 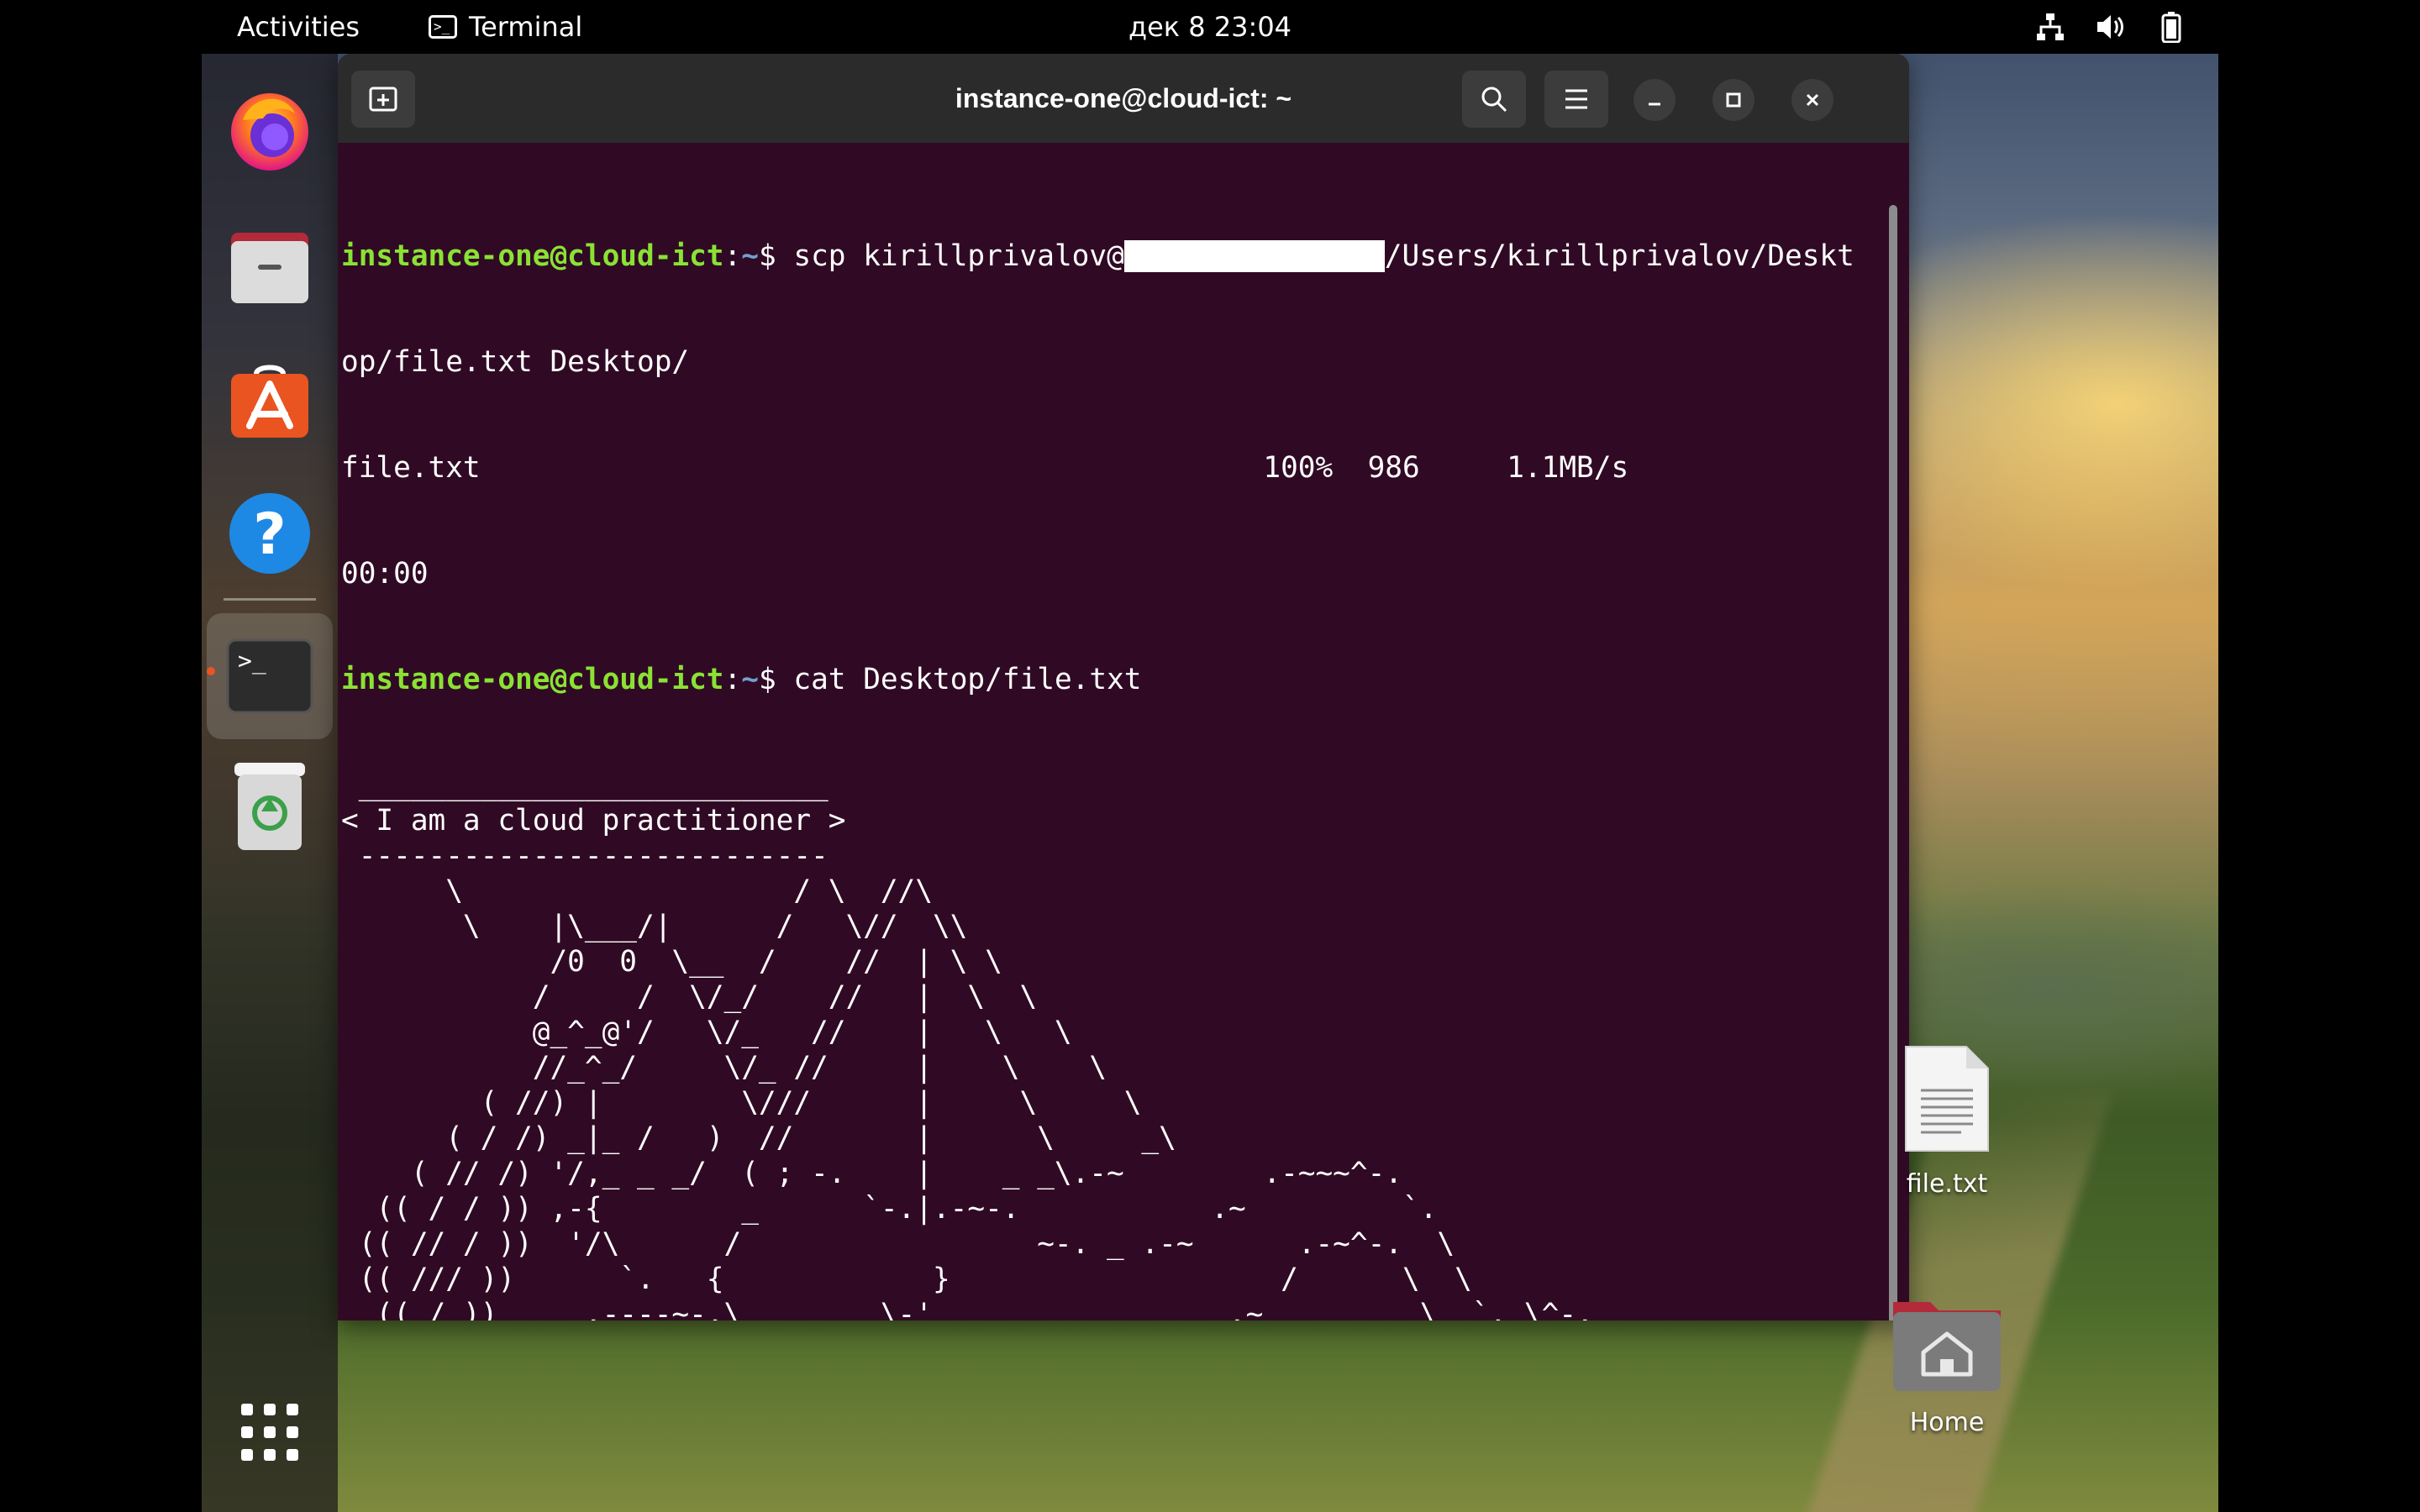 I want to click on close-button, so click(x=1812, y=100).